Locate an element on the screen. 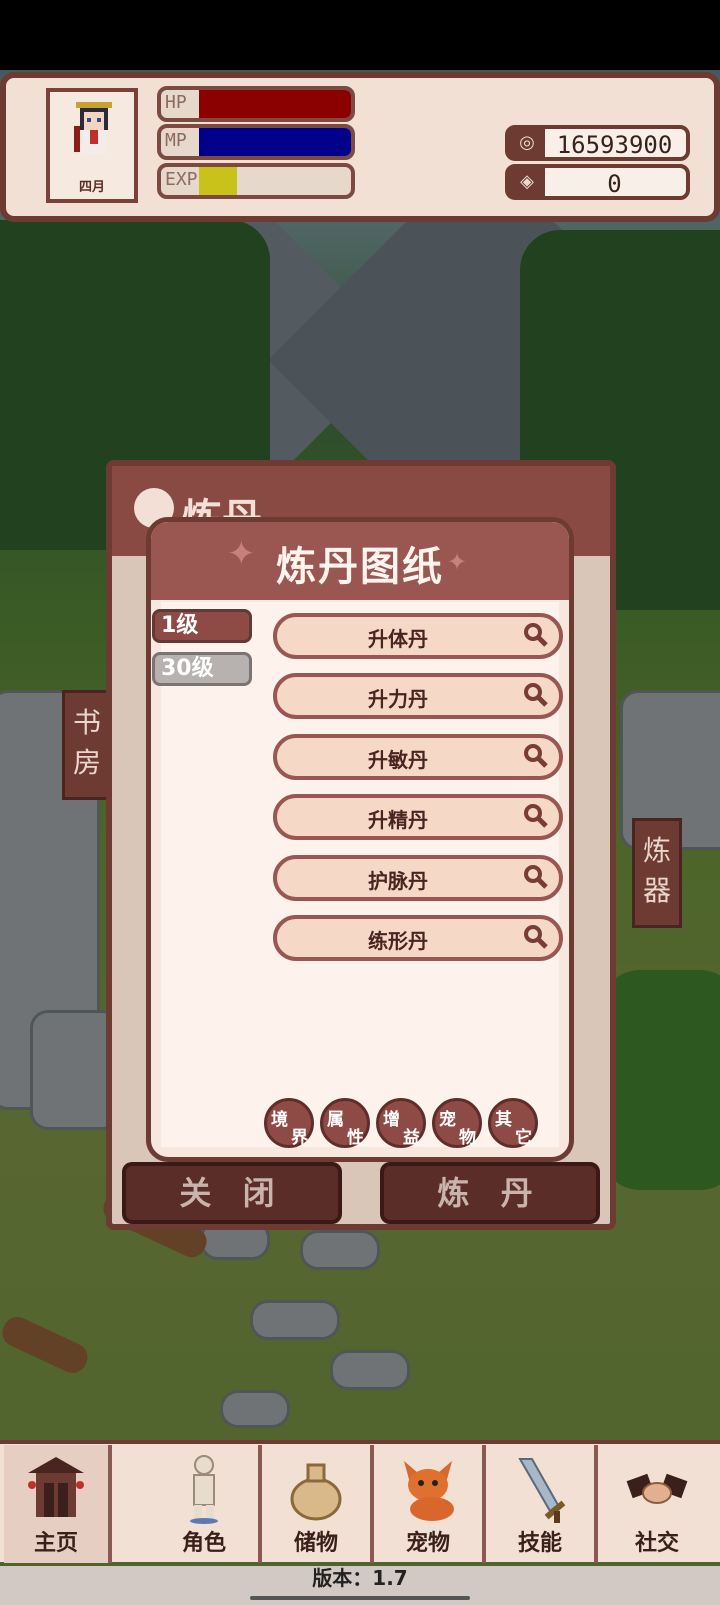 The width and height of the screenshot is (720, 1605). mp-bar: MP is located at coordinates (256, 142).